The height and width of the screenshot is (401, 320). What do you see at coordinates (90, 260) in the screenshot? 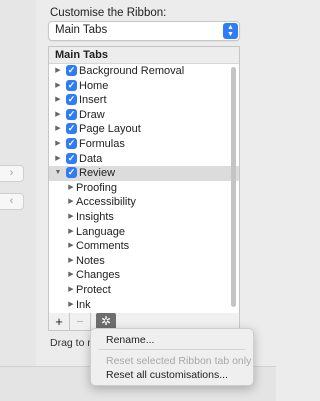
I see `tree-subitem-label: Notes` at bounding box center [90, 260].